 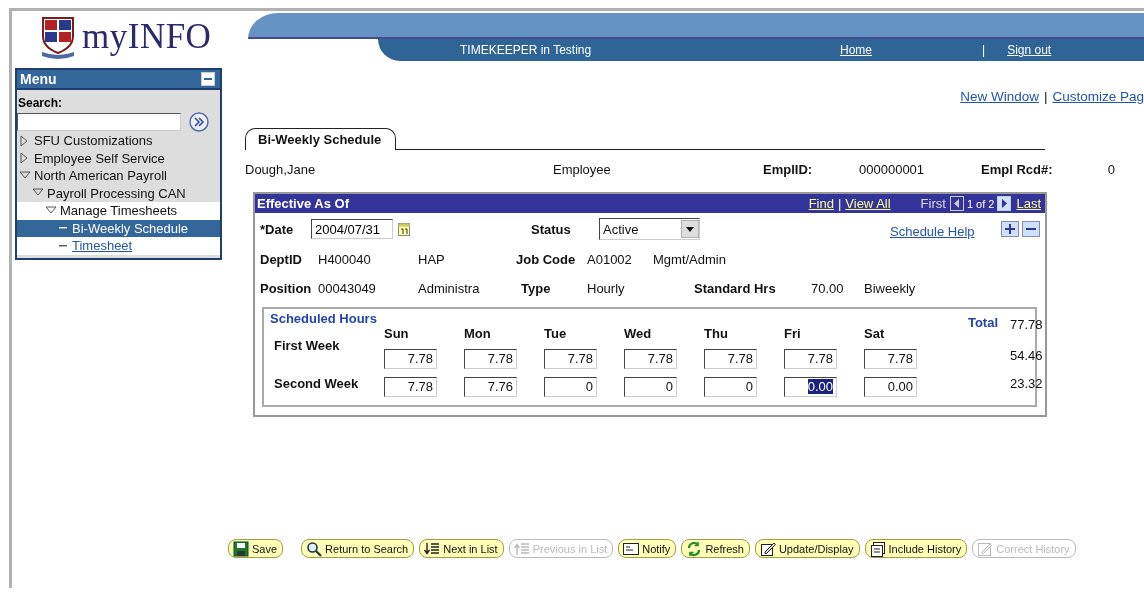 What do you see at coordinates (352, 229) in the screenshot?
I see `date-field: 2004/07/31` at bounding box center [352, 229].